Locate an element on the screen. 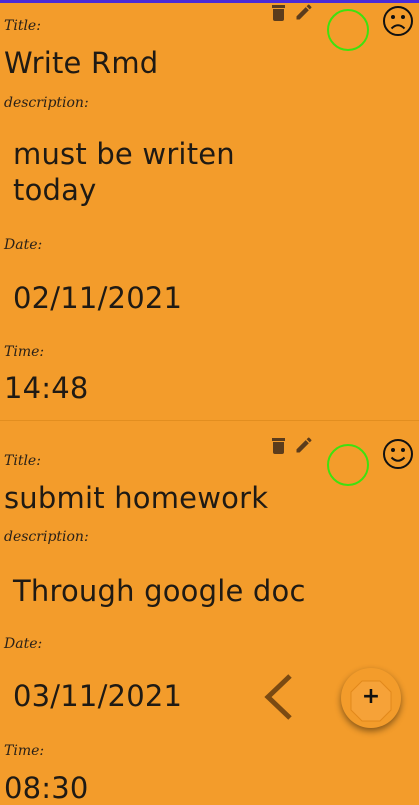  note-date: 03/11/2021 is located at coordinates (98, 696).